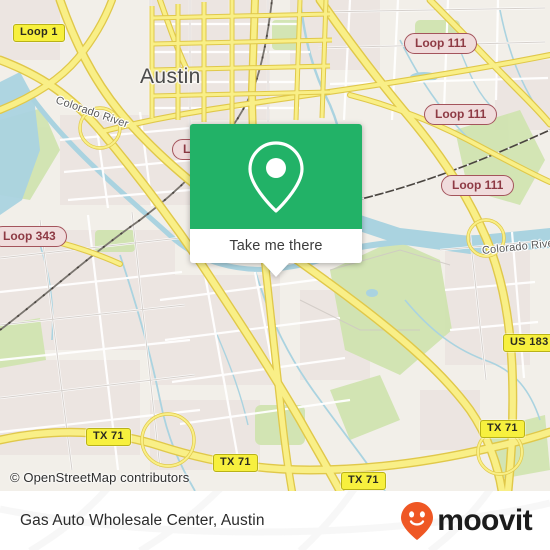  I want to click on location-pin-icon, so click(276, 176).